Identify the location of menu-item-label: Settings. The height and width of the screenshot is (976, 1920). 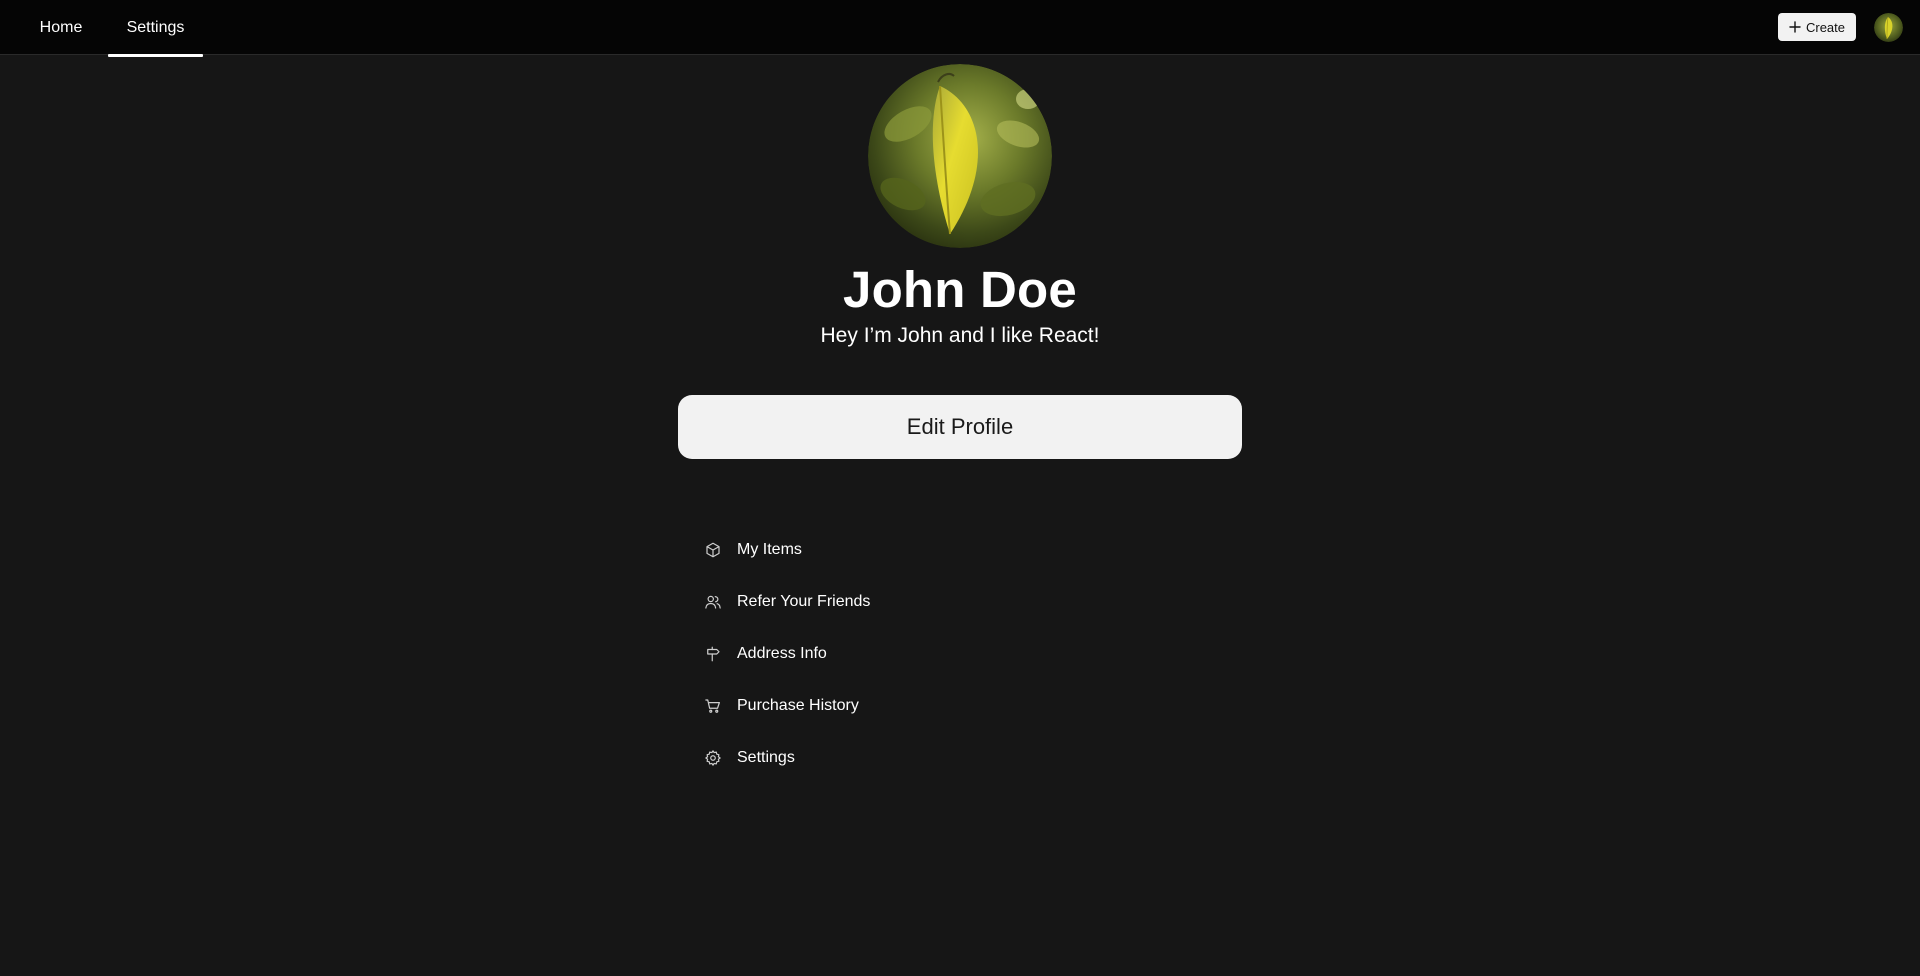
(766, 757).